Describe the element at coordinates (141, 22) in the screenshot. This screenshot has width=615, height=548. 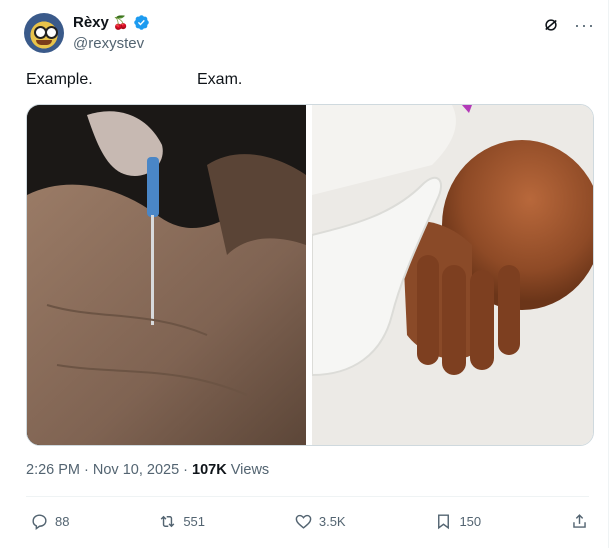
I see `verified-badge-icon` at that location.